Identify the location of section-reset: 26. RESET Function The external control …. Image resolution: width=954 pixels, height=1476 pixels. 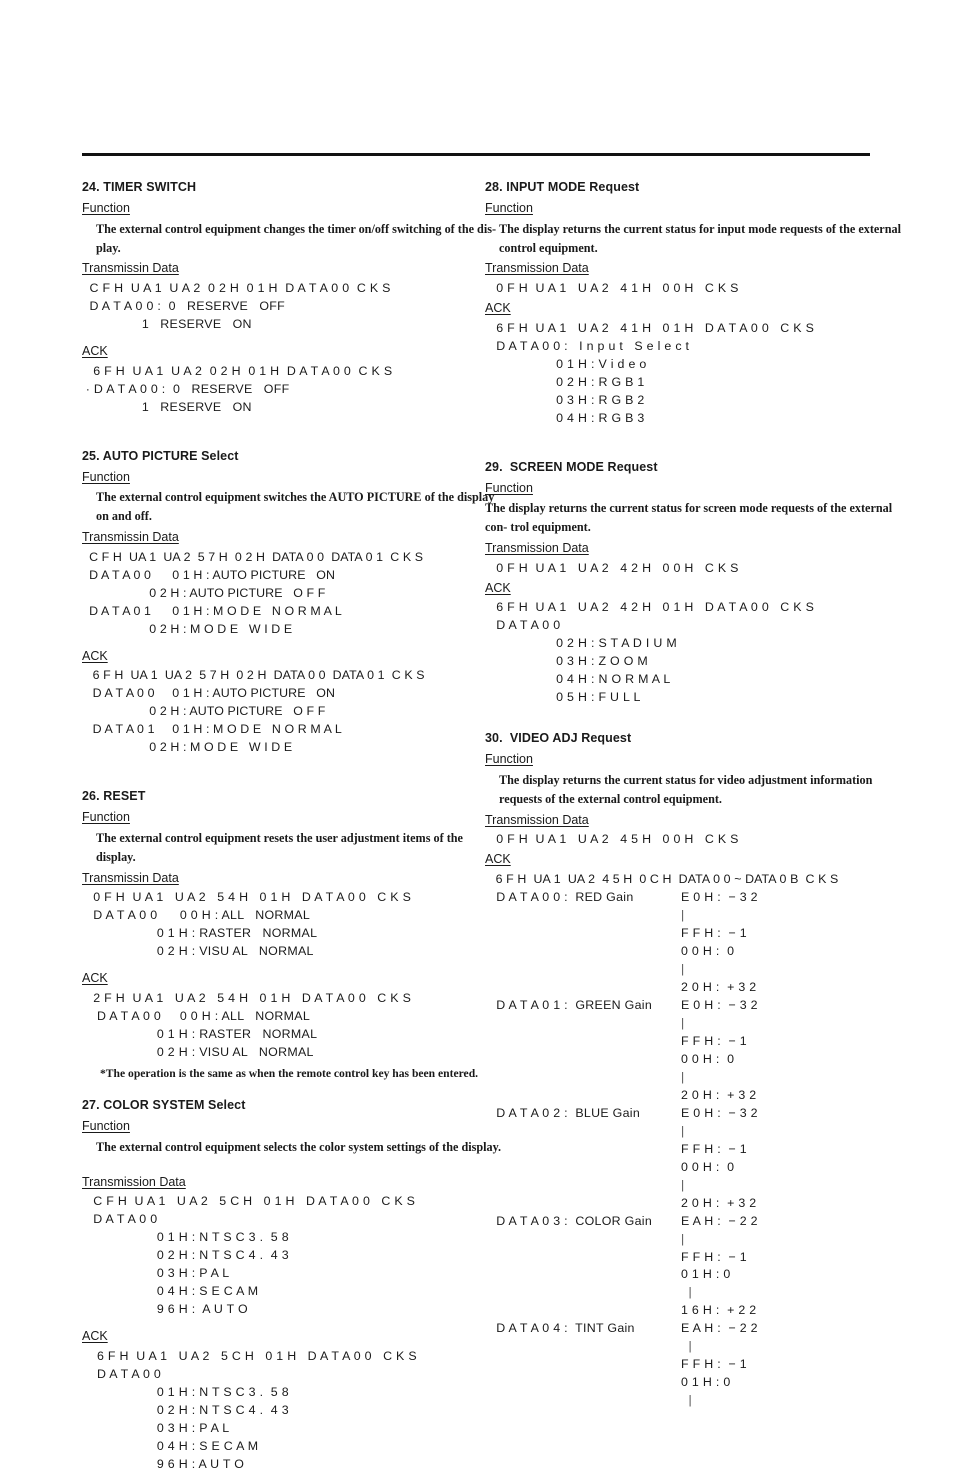
(292, 935).